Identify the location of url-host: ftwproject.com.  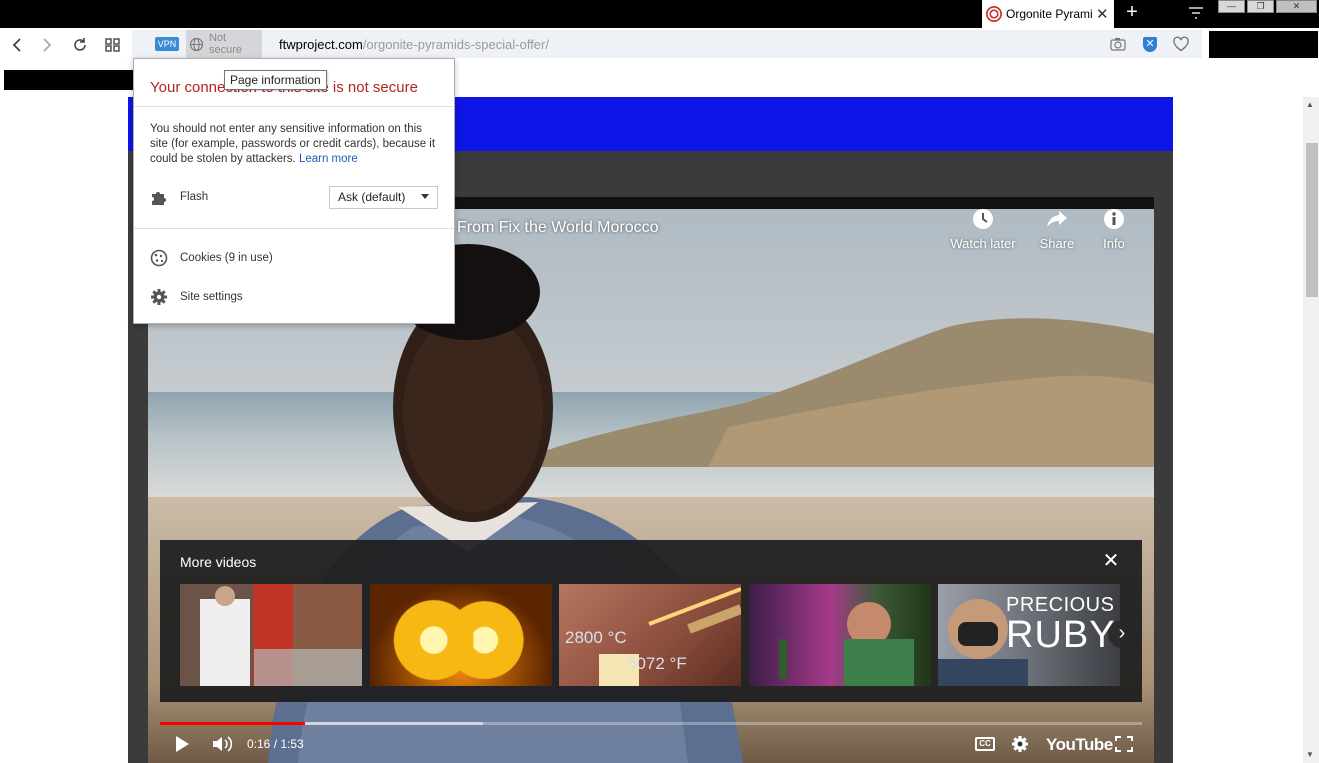
(321, 44).